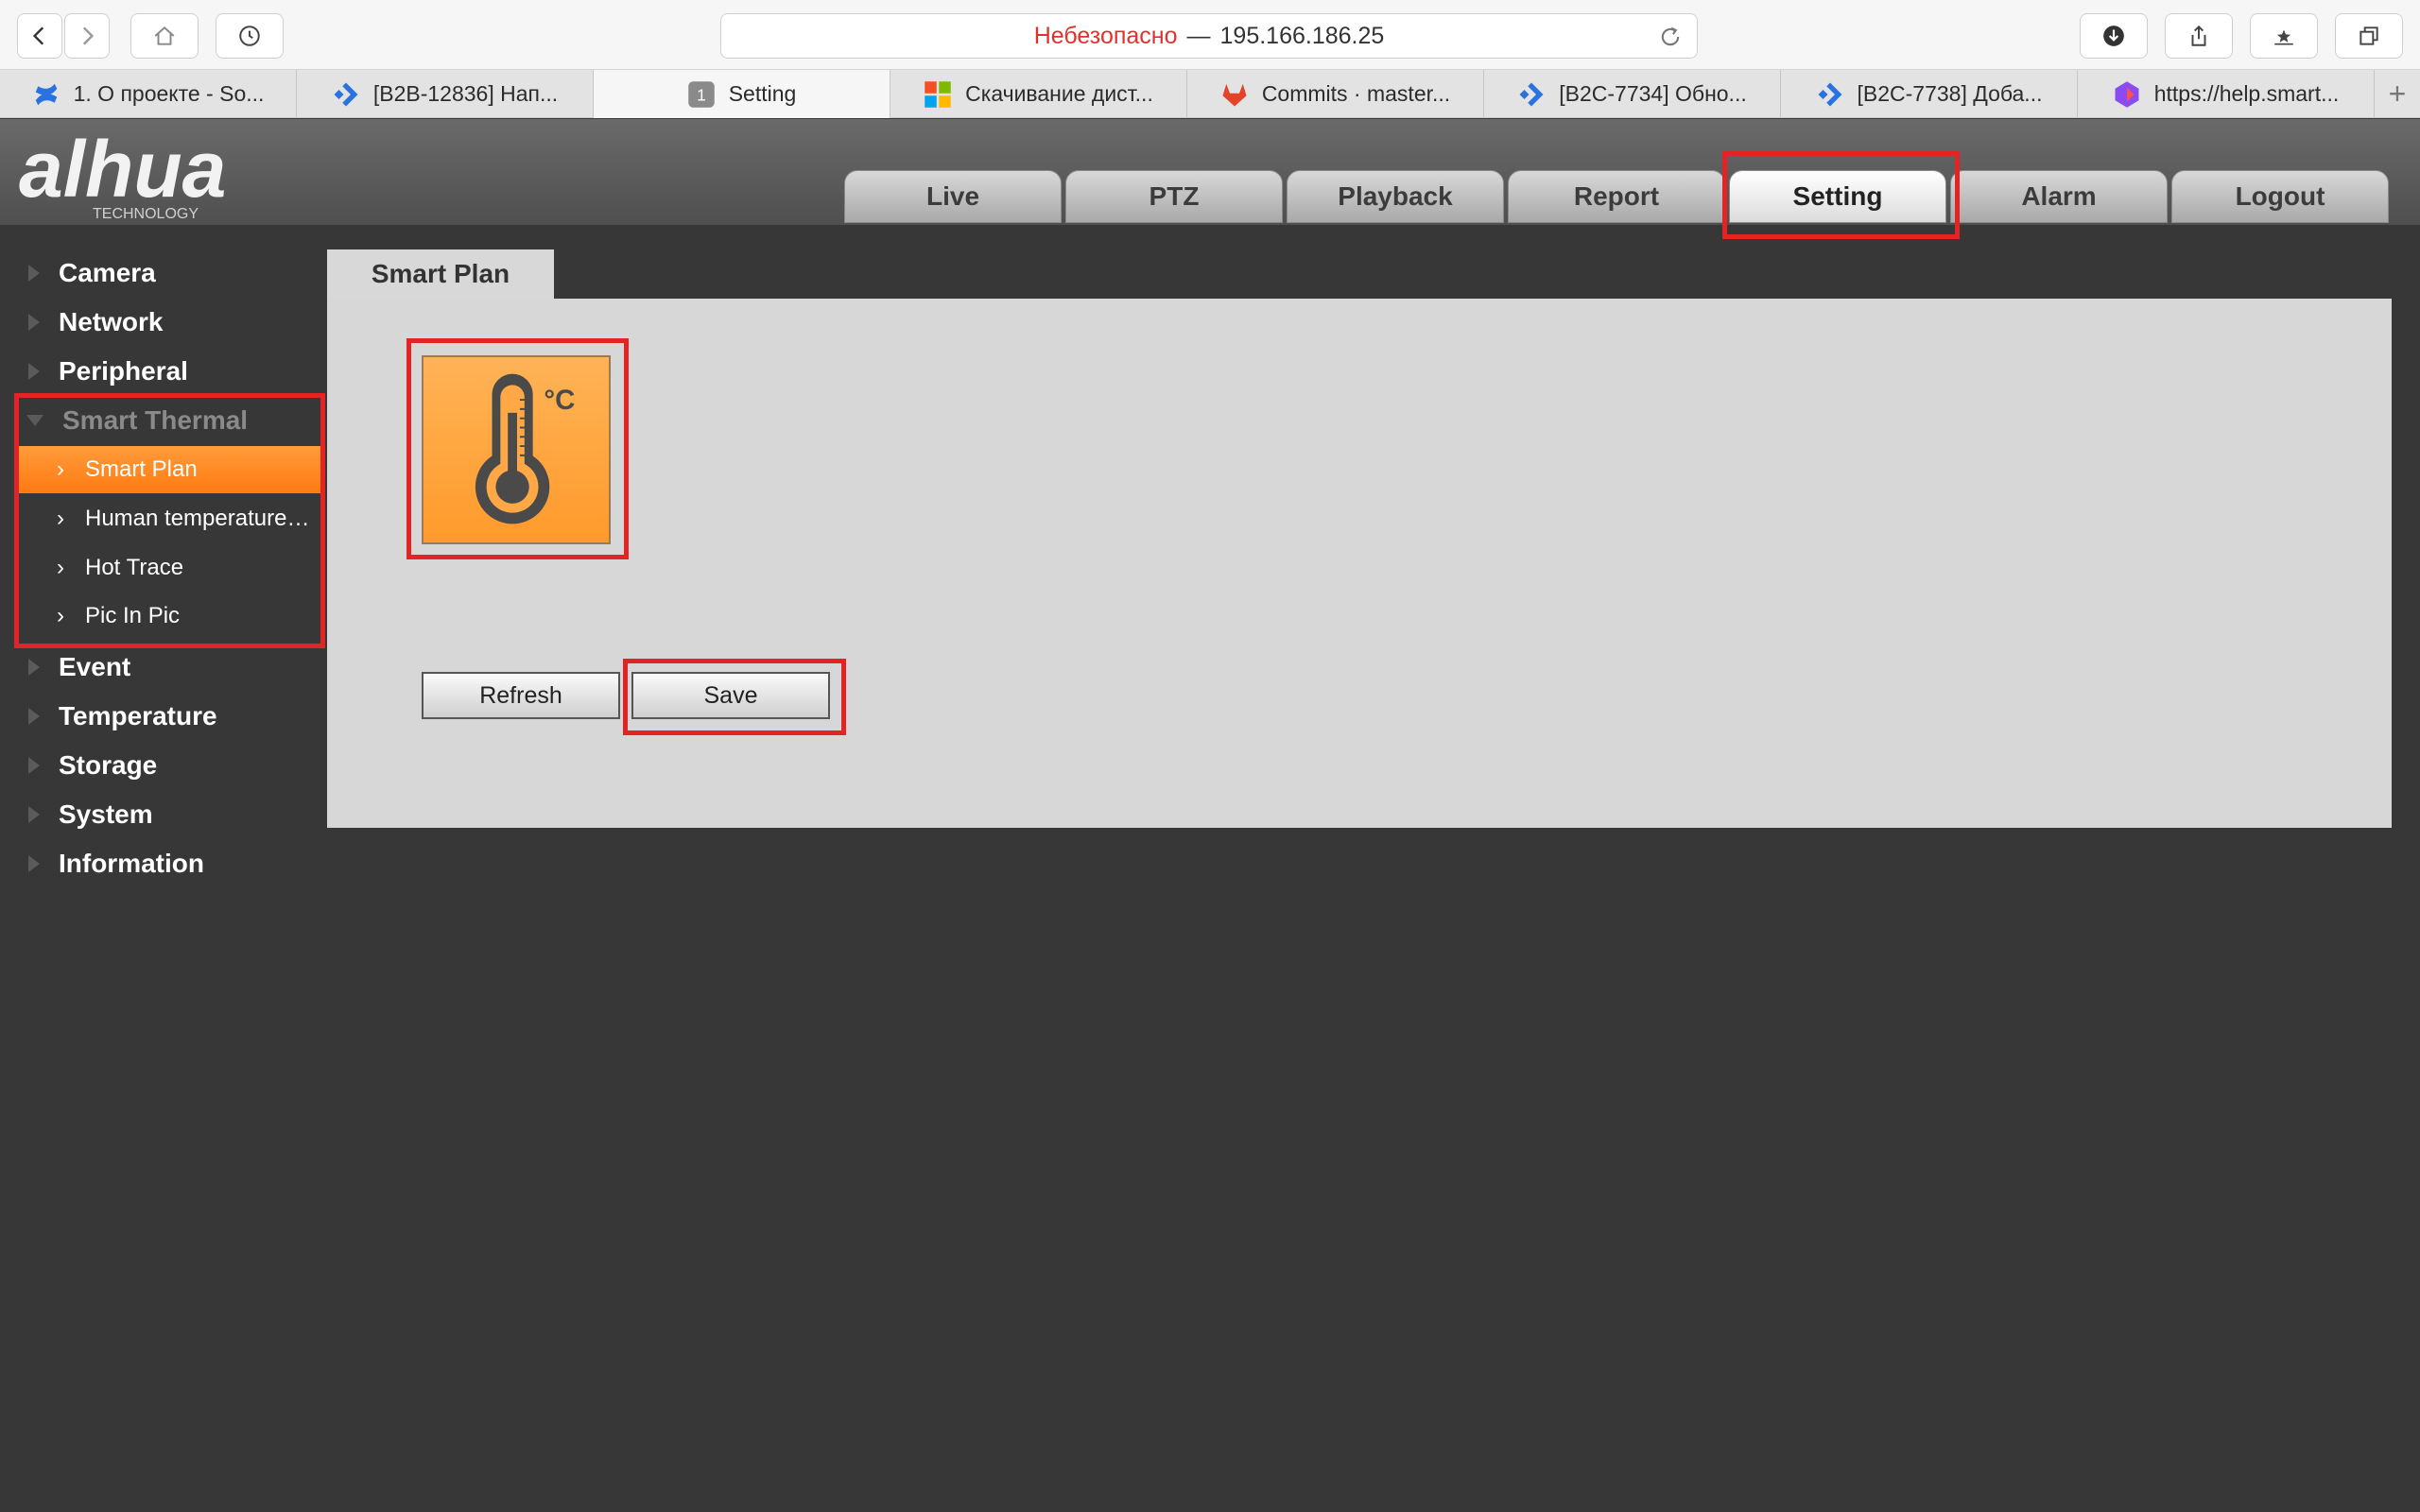 The height and width of the screenshot is (1512, 2420). I want to click on new-tab-button: +, so click(2397, 94).